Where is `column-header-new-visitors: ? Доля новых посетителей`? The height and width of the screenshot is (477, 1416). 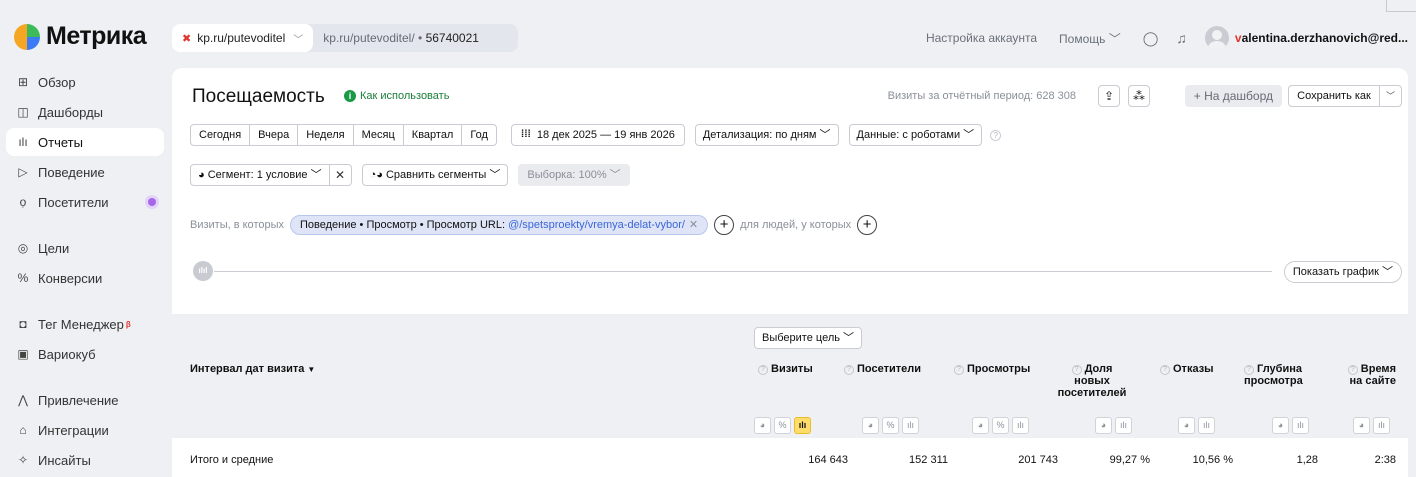 column-header-new-visitors: ? Доля новых посетителей is located at coordinates (1092, 381).